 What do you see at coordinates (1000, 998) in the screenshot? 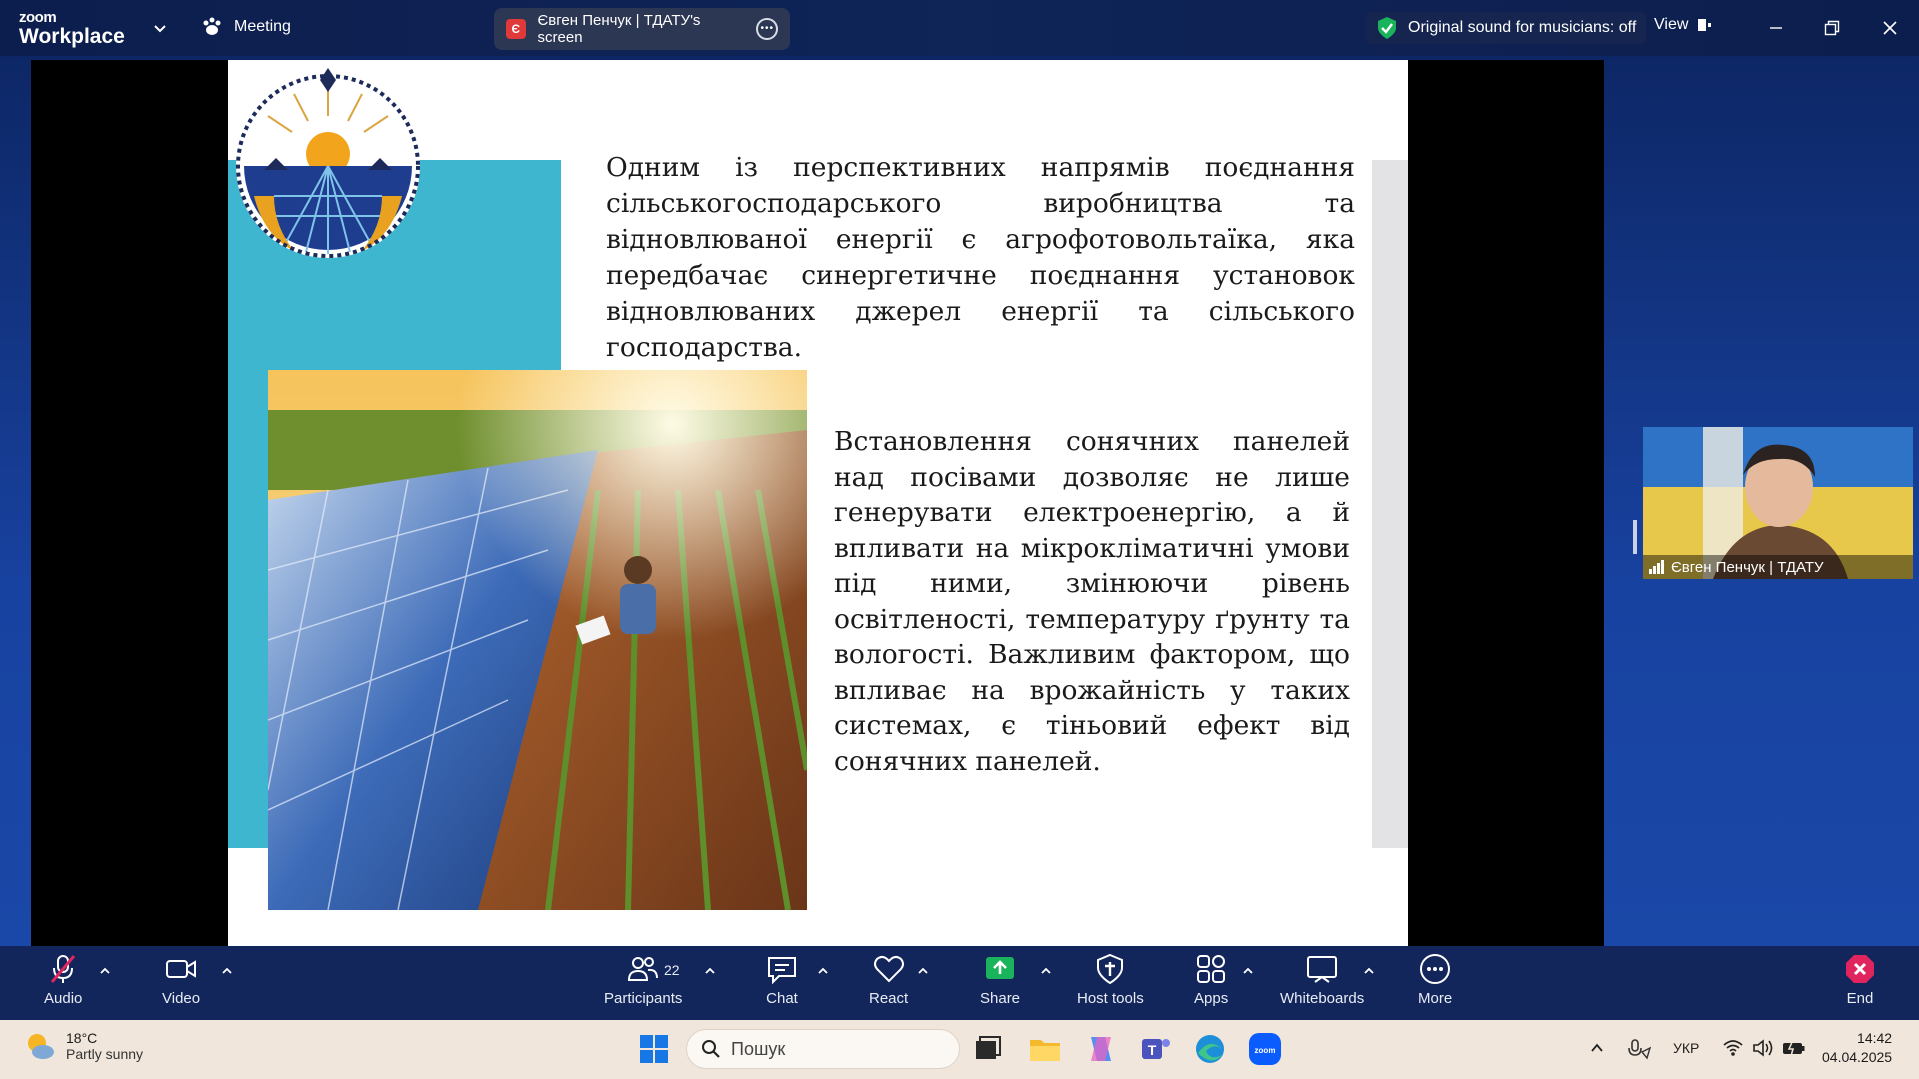
I see `share-label: Share` at bounding box center [1000, 998].